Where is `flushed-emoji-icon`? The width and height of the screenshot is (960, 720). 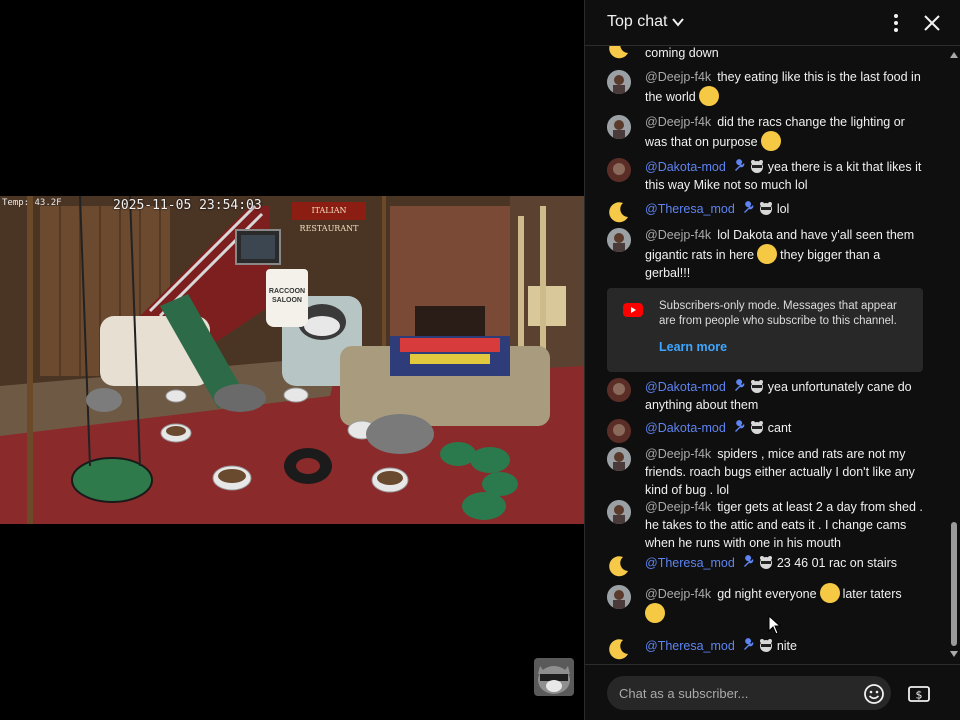 flushed-emoji-icon is located at coordinates (767, 254).